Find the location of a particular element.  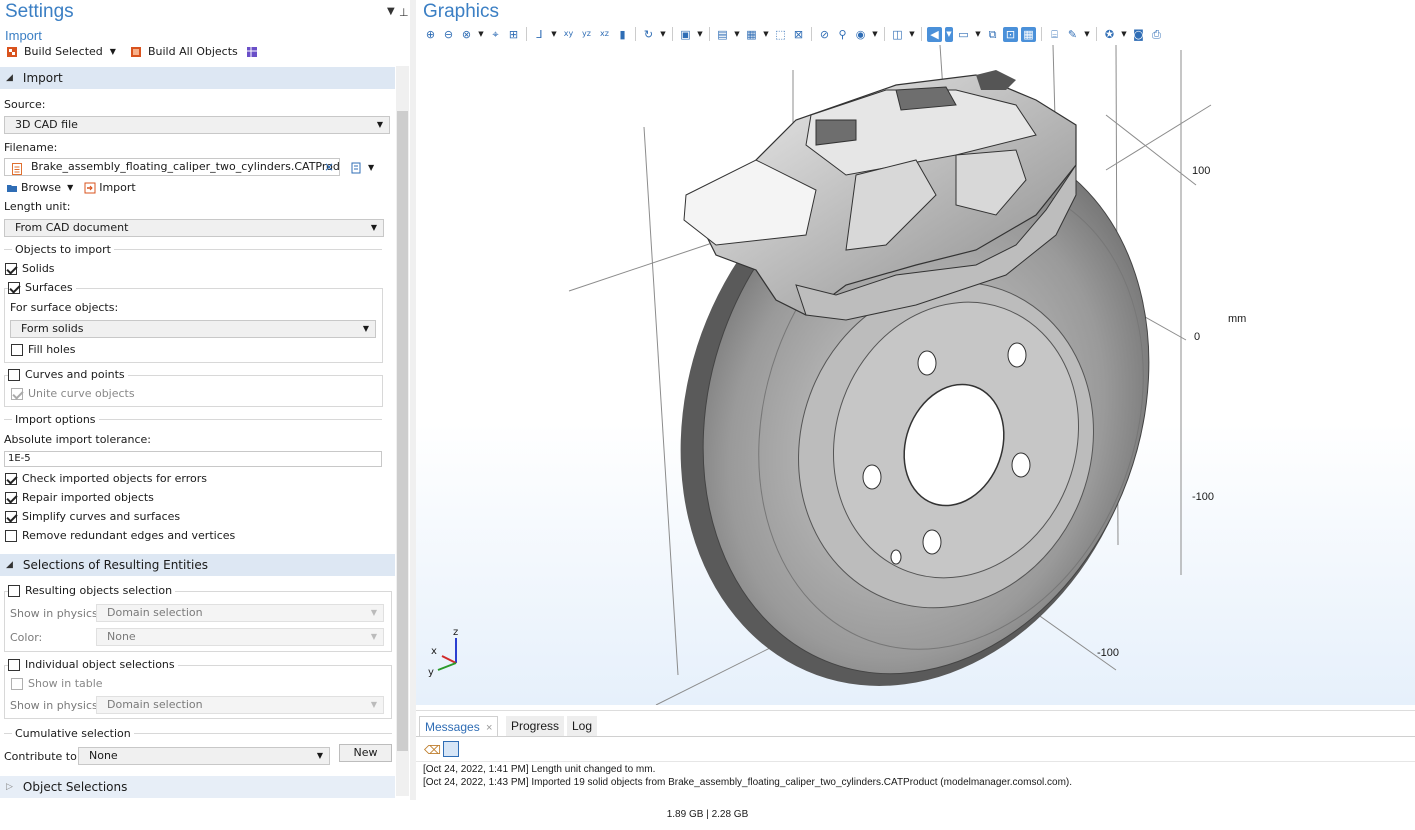

clear-messages-icon: ⌫ is located at coordinates (432, 750).